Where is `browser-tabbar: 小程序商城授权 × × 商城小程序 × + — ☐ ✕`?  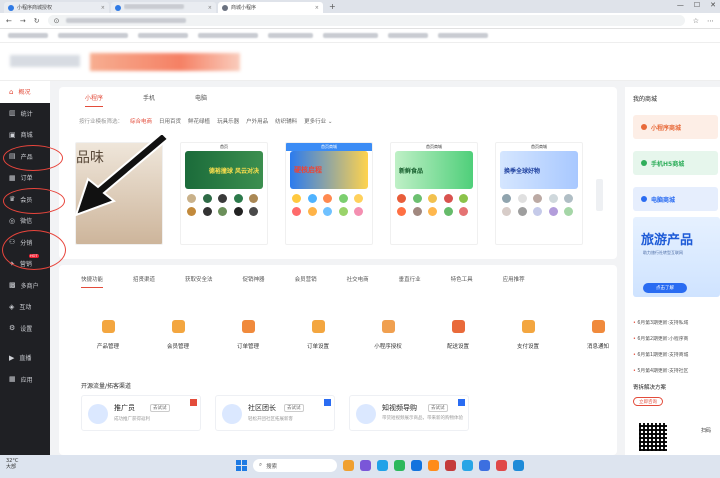
browser-tabbar: 小程序商城授权 × × 商城小程序 × + — ☐ ✕ is located at coordinates (360, 6).